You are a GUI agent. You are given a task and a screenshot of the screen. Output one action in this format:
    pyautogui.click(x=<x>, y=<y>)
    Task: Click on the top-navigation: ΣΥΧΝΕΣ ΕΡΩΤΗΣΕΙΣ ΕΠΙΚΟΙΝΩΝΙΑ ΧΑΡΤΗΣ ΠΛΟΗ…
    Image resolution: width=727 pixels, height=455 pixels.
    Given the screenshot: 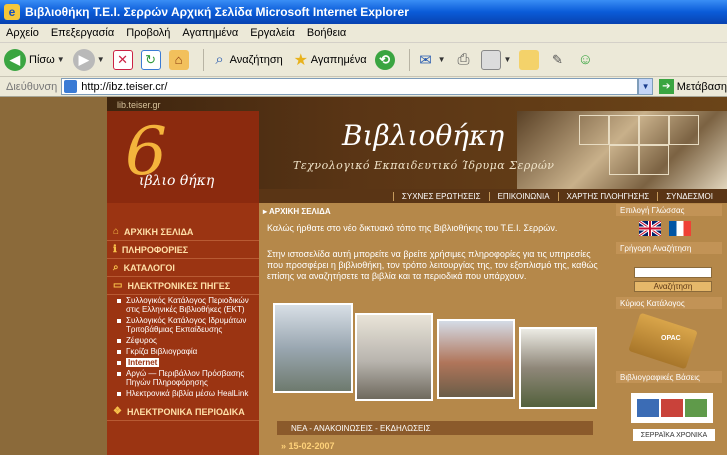 What is the action you would take?
    pyautogui.click(x=493, y=196)
    